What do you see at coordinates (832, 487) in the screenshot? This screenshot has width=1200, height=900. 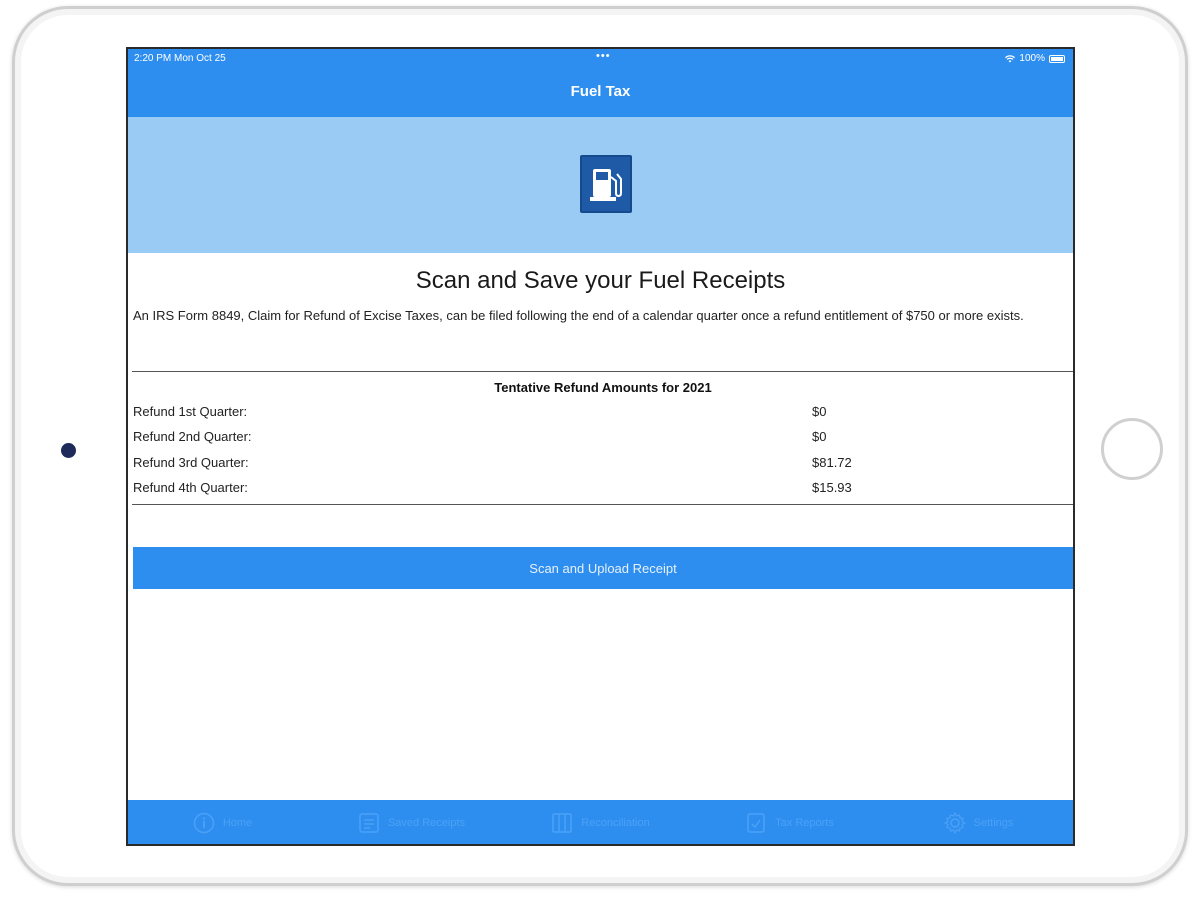 I see `refund-value: $15.93` at bounding box center [832, 487].